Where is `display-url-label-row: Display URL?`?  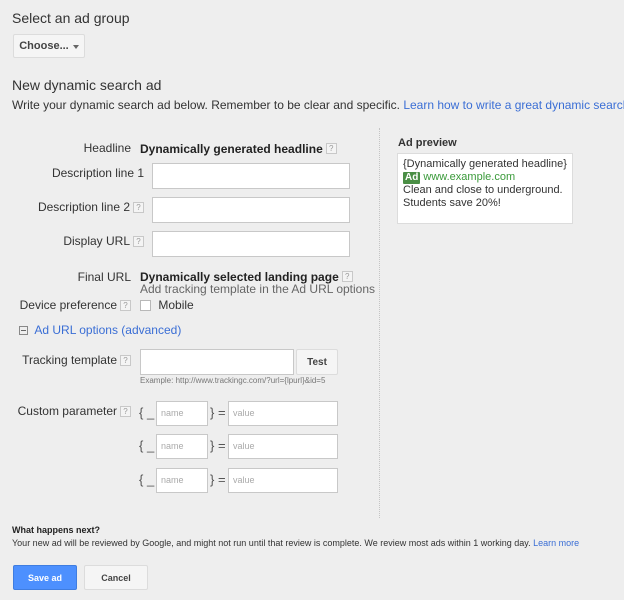
display-url-label-row: Display URL? is located at coordinates (103, 241).